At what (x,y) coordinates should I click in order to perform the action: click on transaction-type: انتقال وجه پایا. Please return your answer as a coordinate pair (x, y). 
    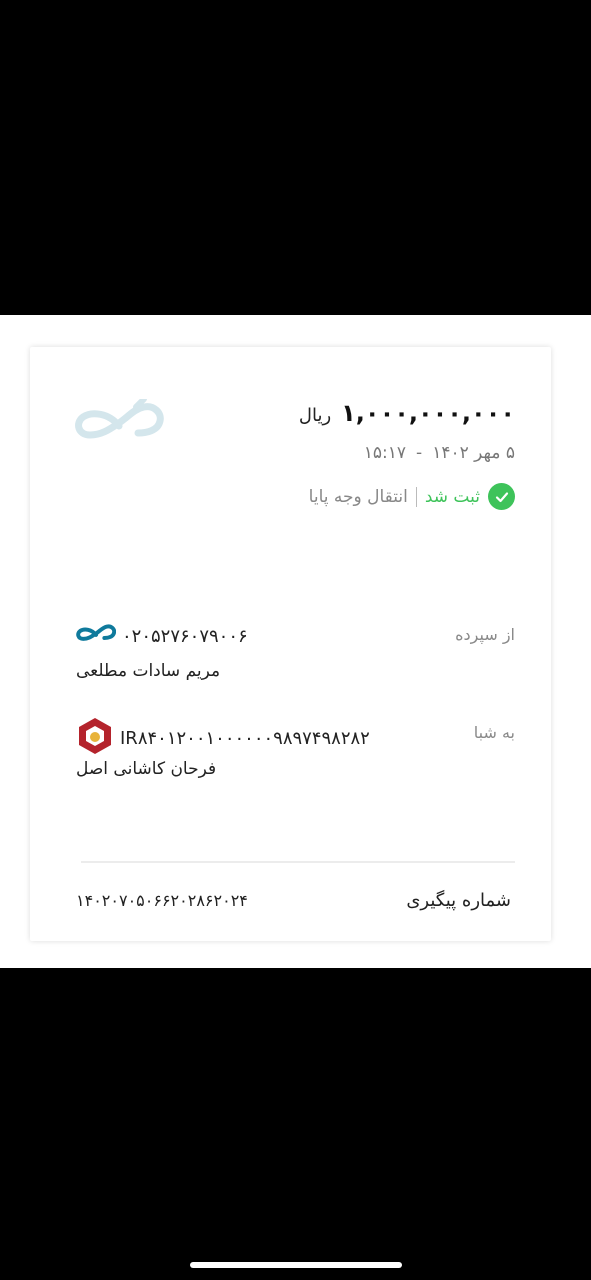
    Looking at the image, I should click on (358, 496).